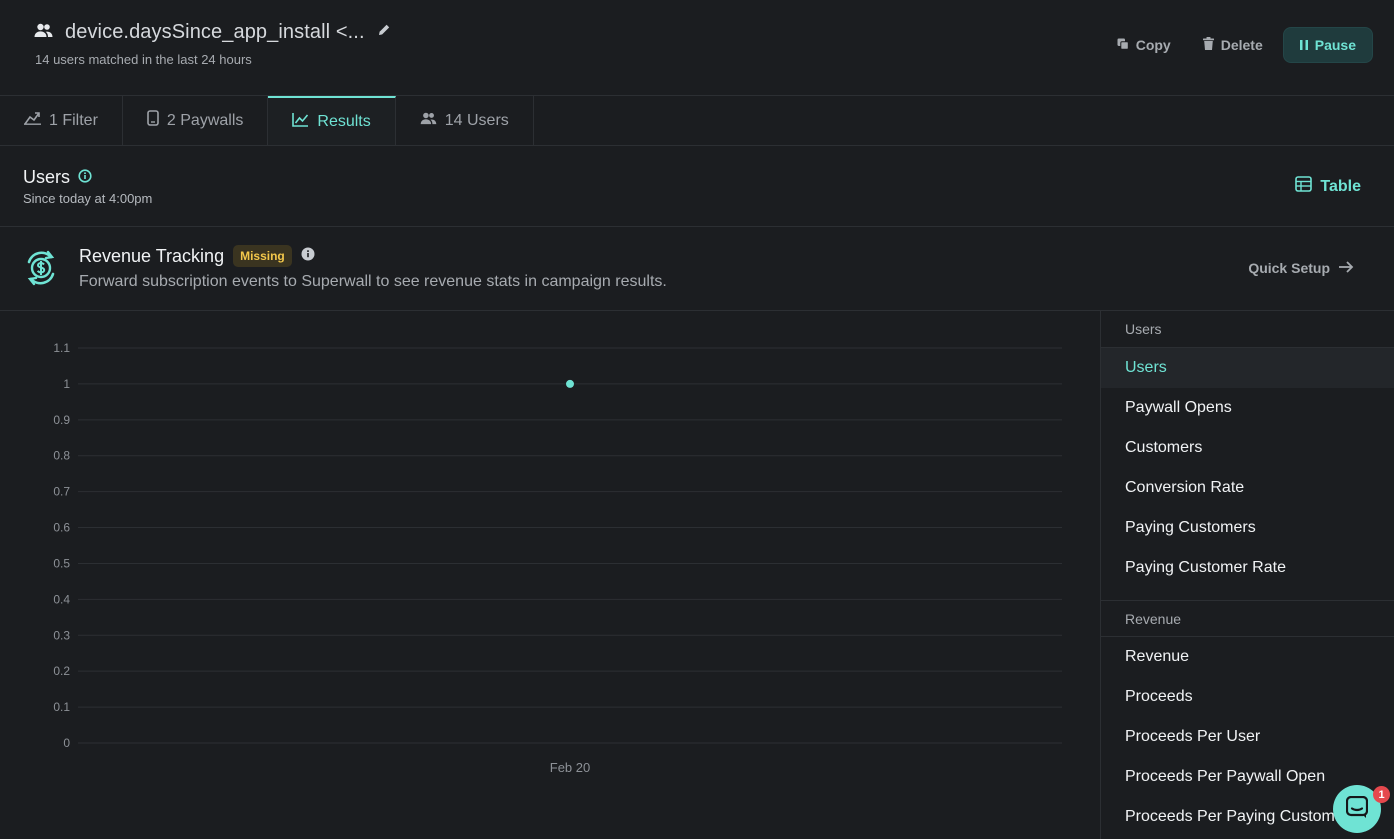 The image size is (1394, 839). I want to click on quick-setup-link: Quick Setup, so click(1301, 268).